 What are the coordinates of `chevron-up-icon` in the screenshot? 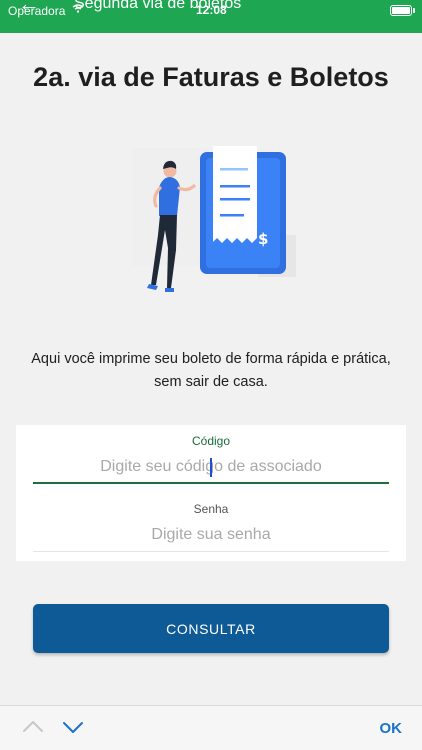 It's located at (33, 726).